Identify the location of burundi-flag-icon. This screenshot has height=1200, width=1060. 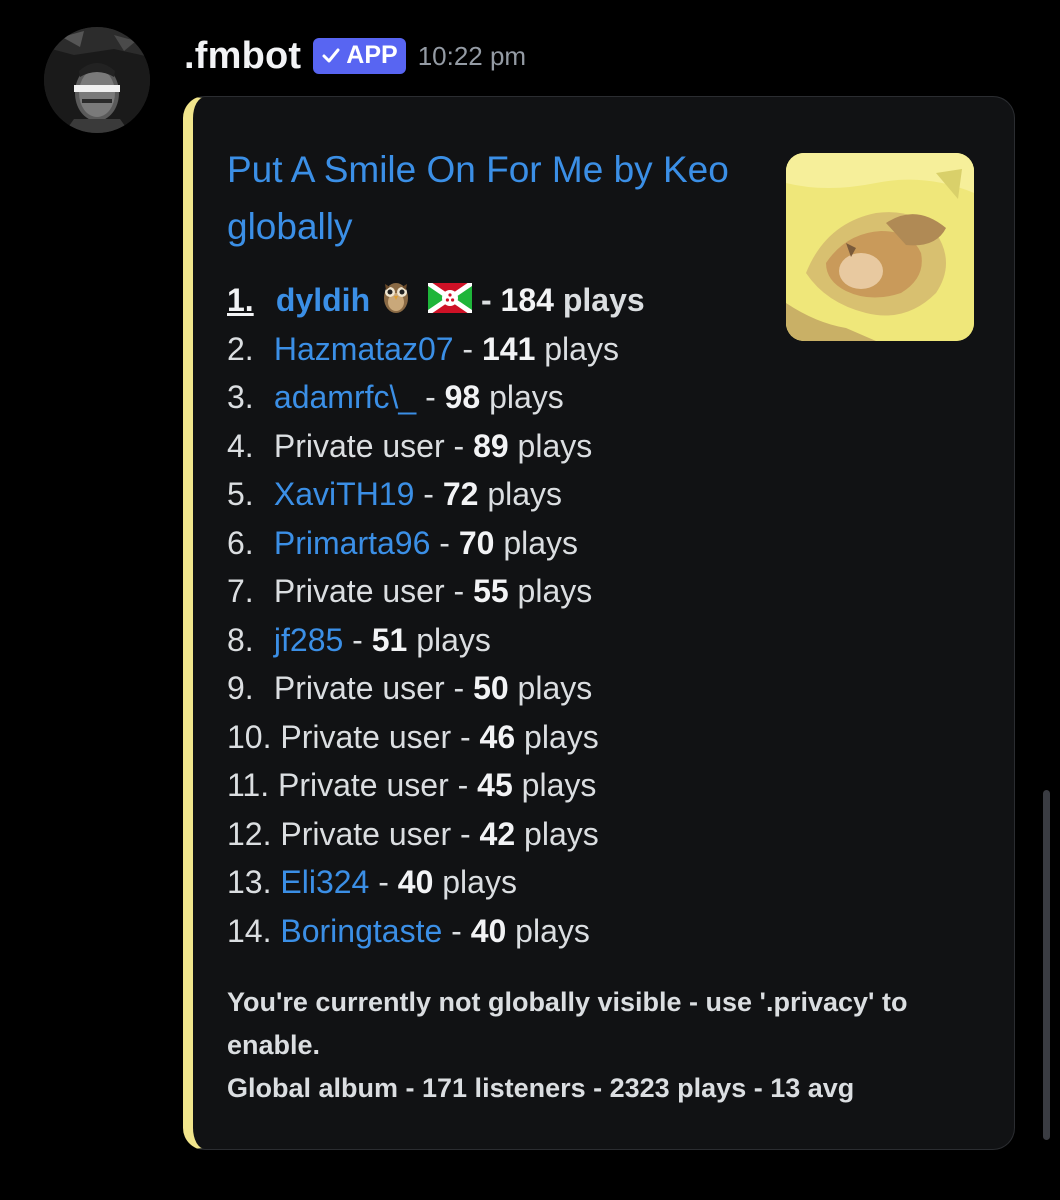
(450, 302).